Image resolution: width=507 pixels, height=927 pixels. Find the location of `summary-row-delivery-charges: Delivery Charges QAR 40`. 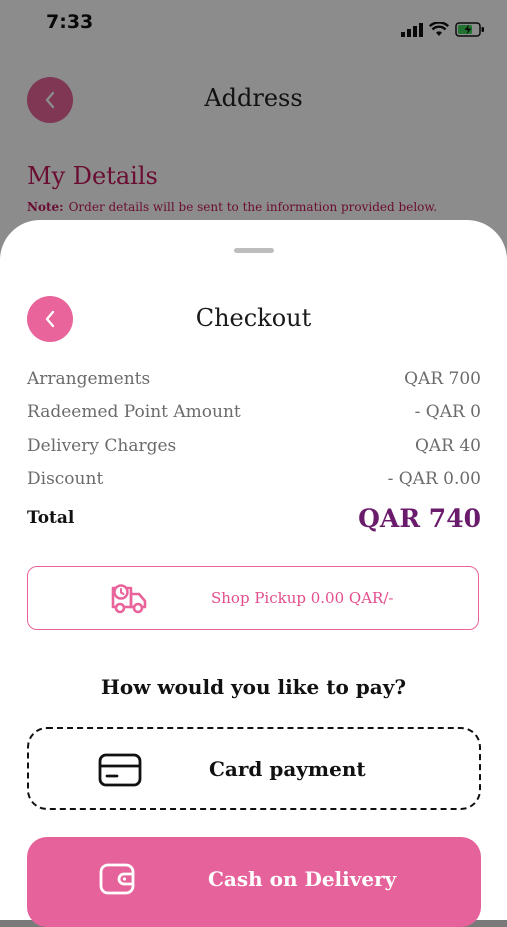

summary-row-delivery-charges: Delivery Charges QAR 40 is located at coordinates (254, 446).